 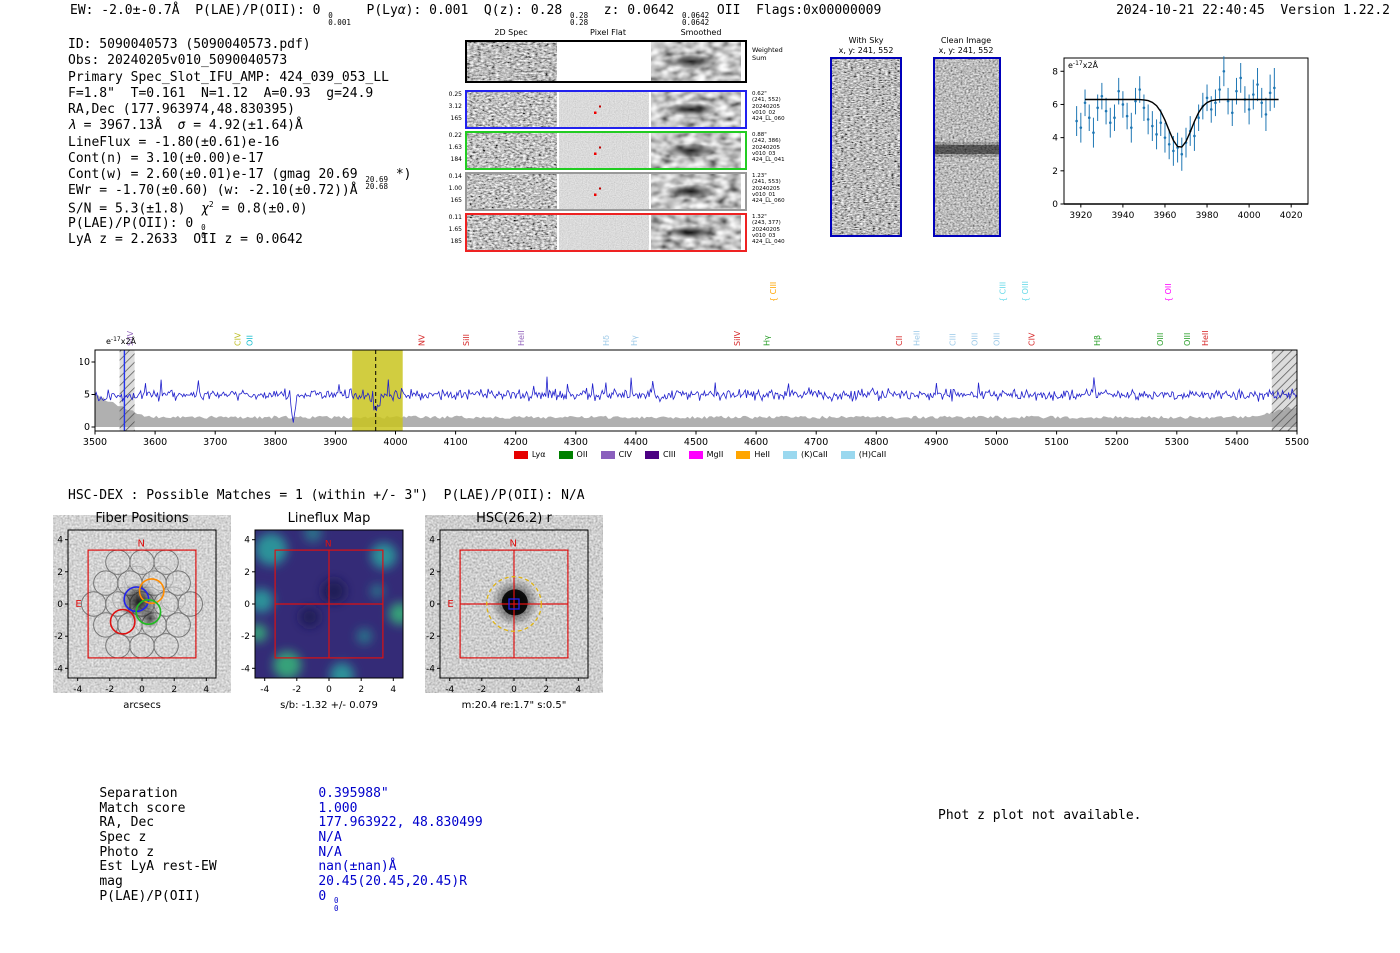 I want to click on info-line: P(LAE)/P(OII): 0 00, so click(x=239, y=227).